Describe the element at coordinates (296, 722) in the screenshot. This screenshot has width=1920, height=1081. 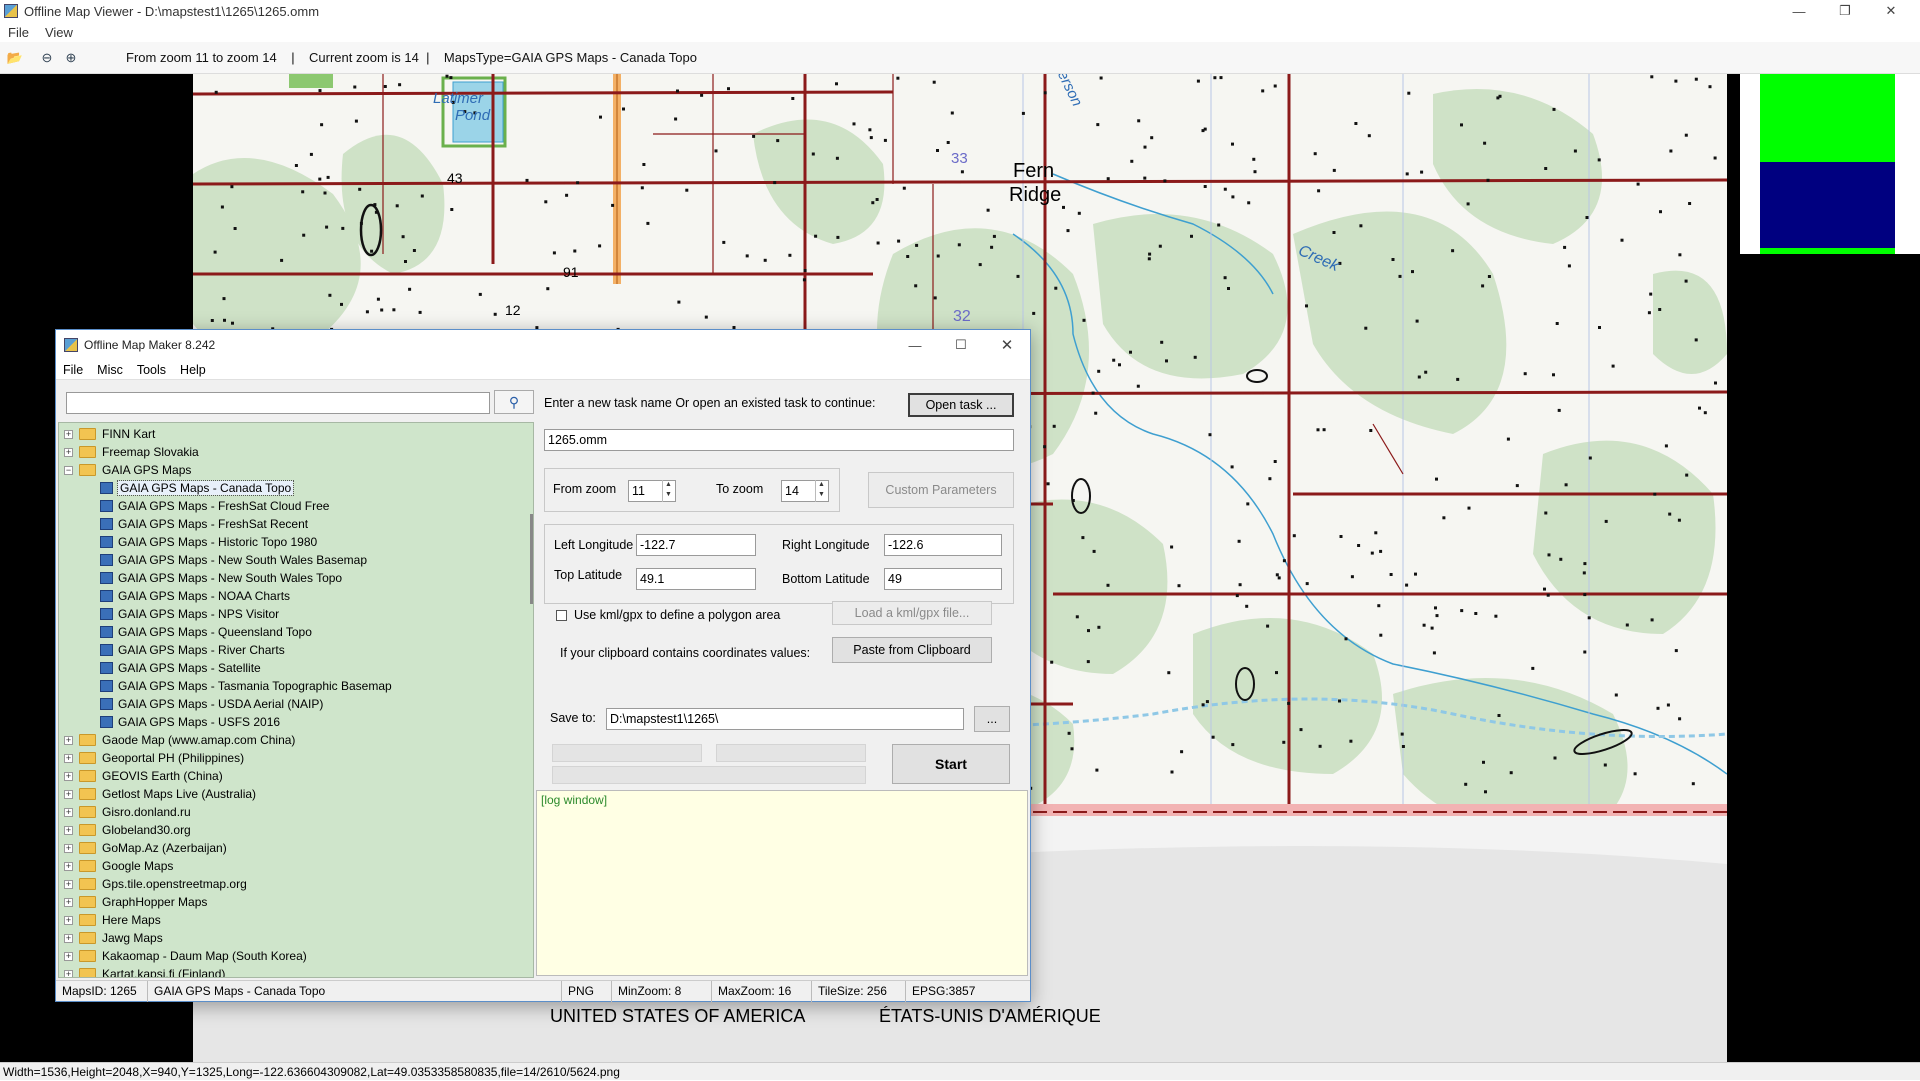
I see `tree-node: GAIA GPS Maps - USFS 2016` at that location.